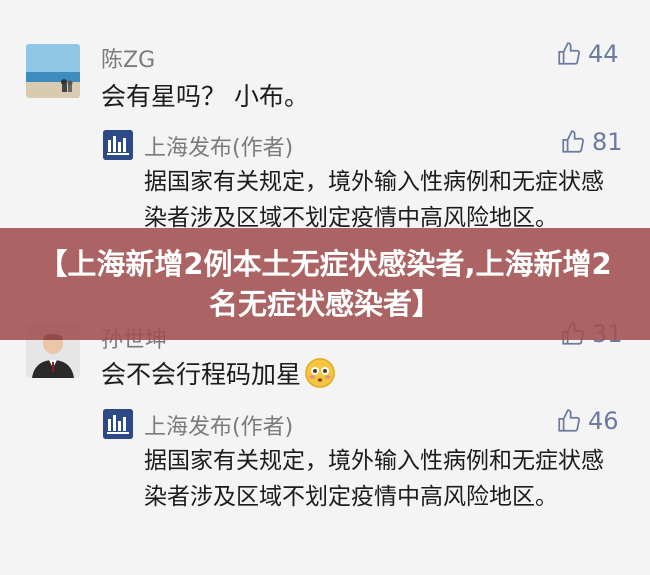  Describe the element at coordinates (320, 373) in the screenshot. I see `flushed-face-emoji-icon` at that location.